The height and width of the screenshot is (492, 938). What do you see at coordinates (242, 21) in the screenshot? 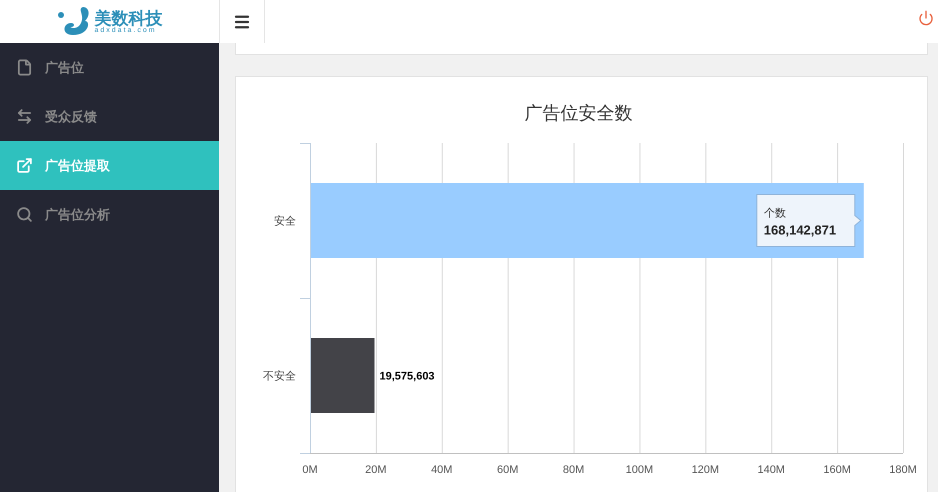
I see `menu-icon` at bounding box center [242, 21].